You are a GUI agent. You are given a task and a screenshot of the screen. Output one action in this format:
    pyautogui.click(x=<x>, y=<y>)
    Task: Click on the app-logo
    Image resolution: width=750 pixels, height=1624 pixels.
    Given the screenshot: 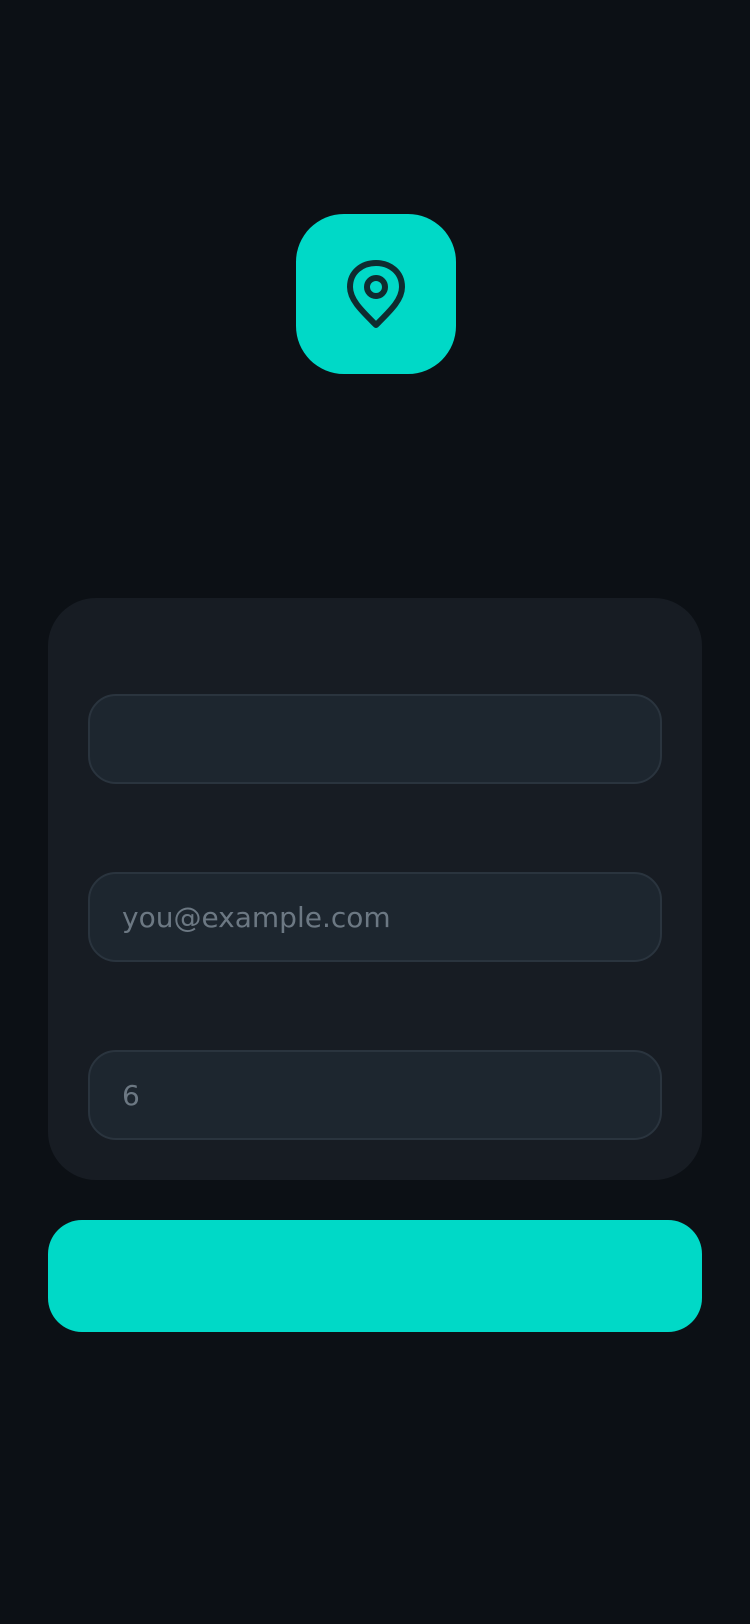 What is the action you would take?
    pyautogui.click(x=376, y=294)
    